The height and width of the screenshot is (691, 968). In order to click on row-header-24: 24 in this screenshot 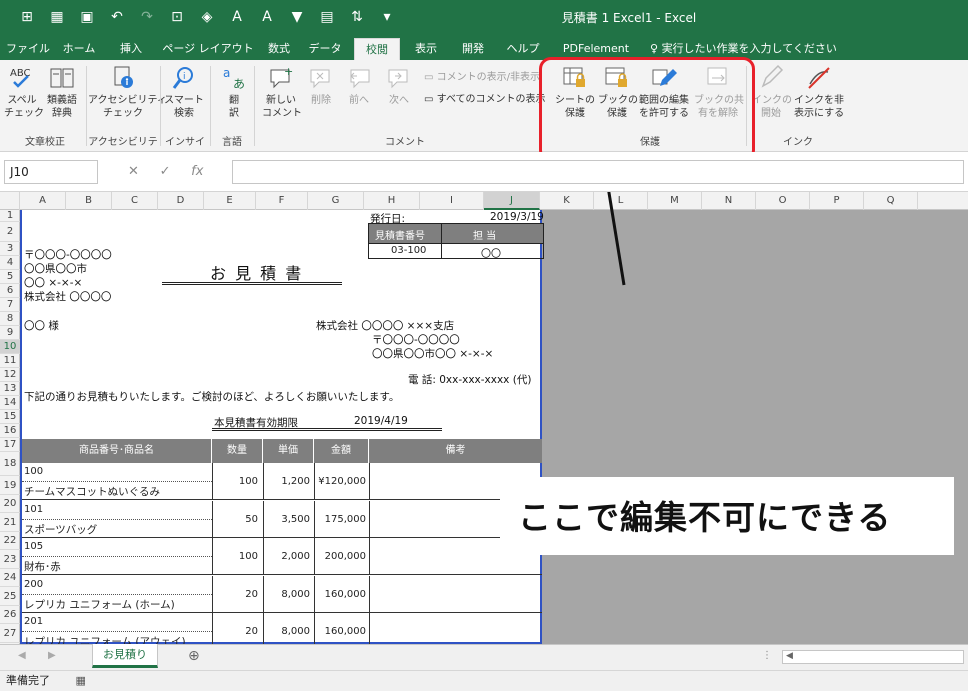, I will do `click(10, 578)`.